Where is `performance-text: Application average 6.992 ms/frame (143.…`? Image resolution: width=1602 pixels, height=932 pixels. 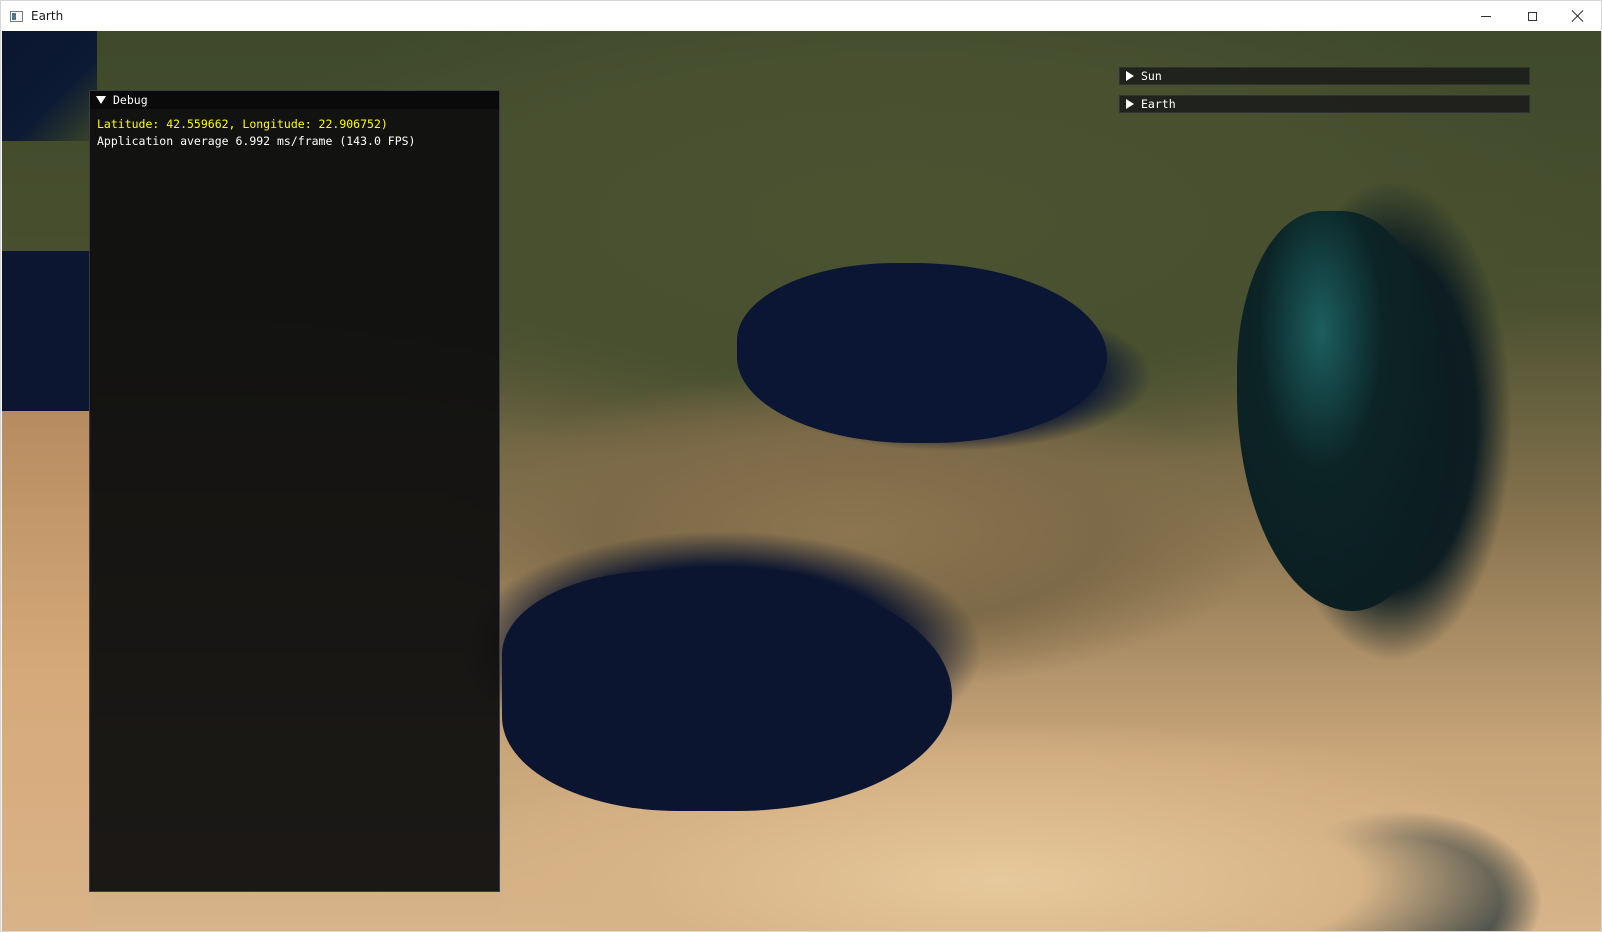
performance-text: Application average 6.992 ms/frame (143.… is located at coordinates (256, 141).